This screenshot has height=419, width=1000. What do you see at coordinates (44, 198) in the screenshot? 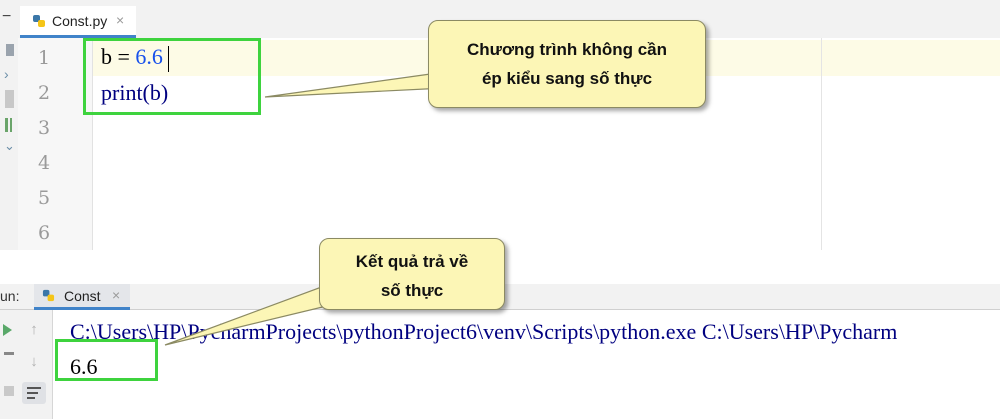
I see `line-number: 5` at bounding box center [44, 198].